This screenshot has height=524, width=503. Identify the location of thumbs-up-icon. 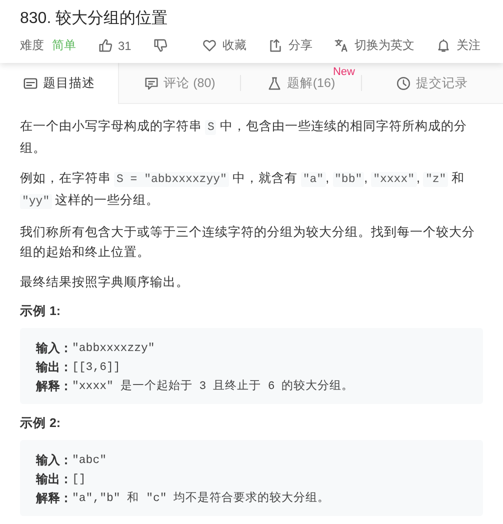
(105, 45).